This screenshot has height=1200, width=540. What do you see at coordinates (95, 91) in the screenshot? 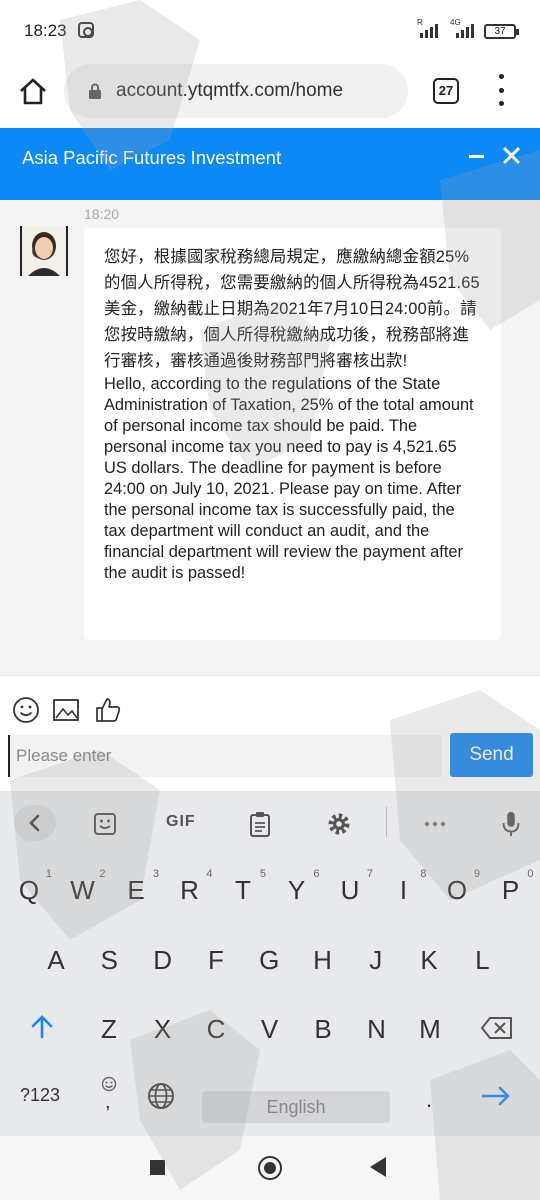
I see `lock-icon` at bounding box center [95, 91].